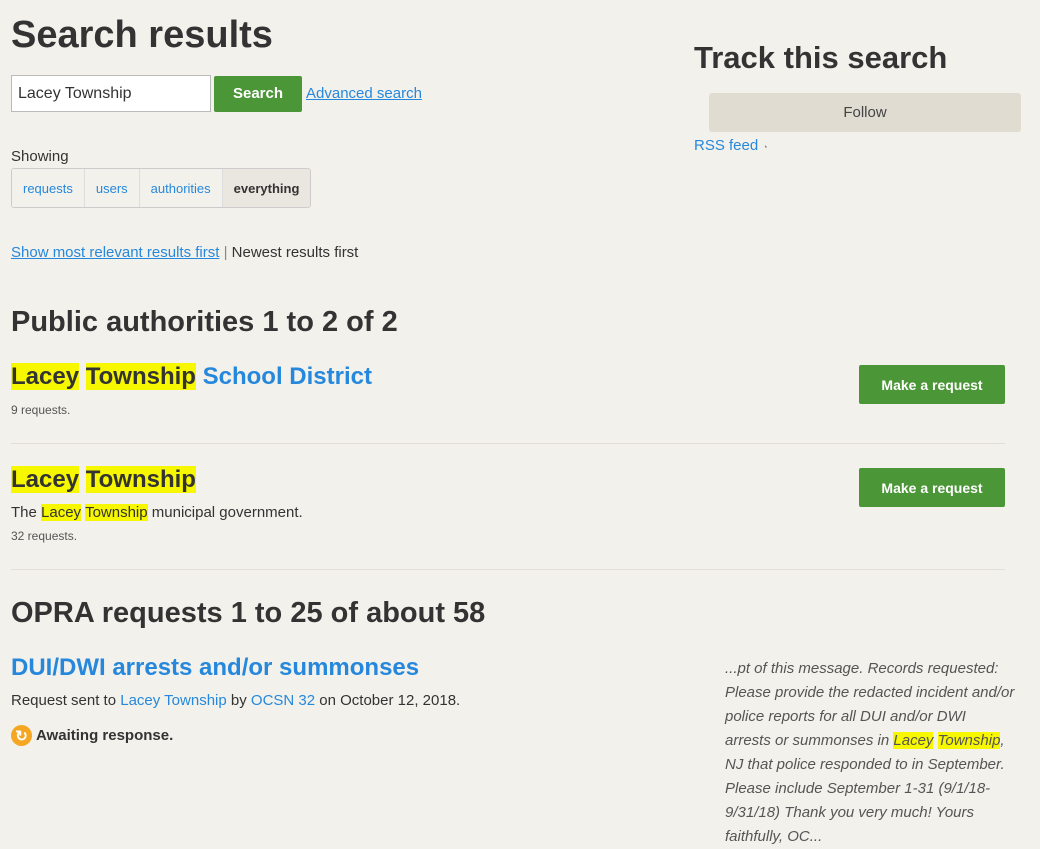 This screenshot has height=849, width=1040. I want to click on tab-users: users, so click(112, 188).